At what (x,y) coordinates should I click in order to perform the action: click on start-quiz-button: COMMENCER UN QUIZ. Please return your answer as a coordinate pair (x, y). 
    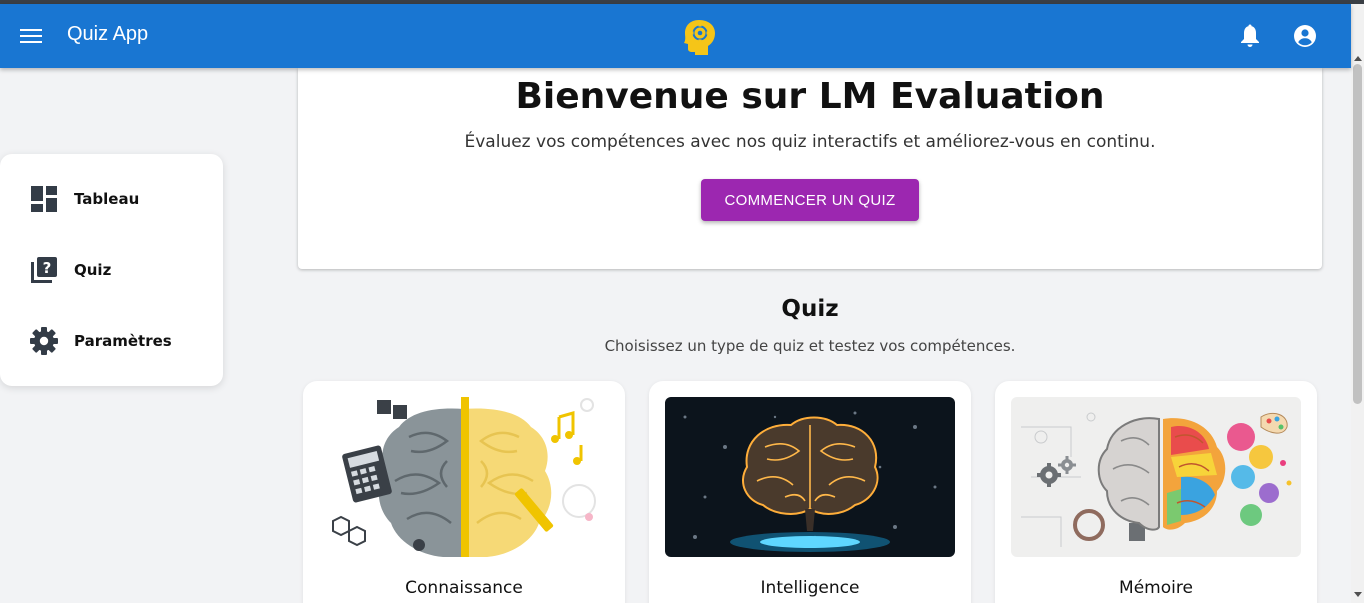
    Looking at the image, I should click on (810, 200).